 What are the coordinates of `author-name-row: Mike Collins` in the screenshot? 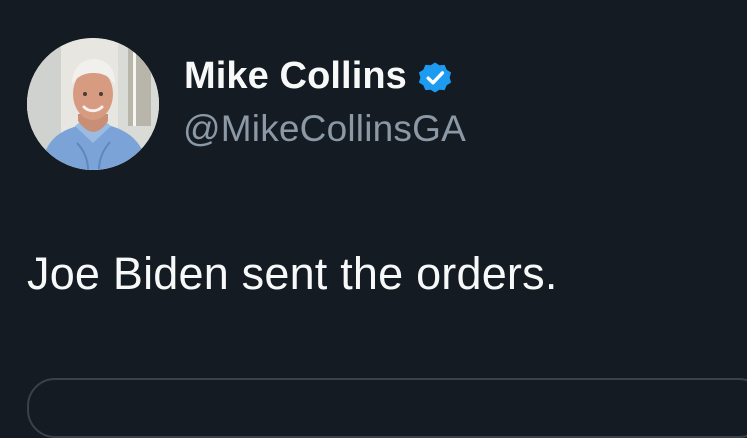 It's located at (318, 76).